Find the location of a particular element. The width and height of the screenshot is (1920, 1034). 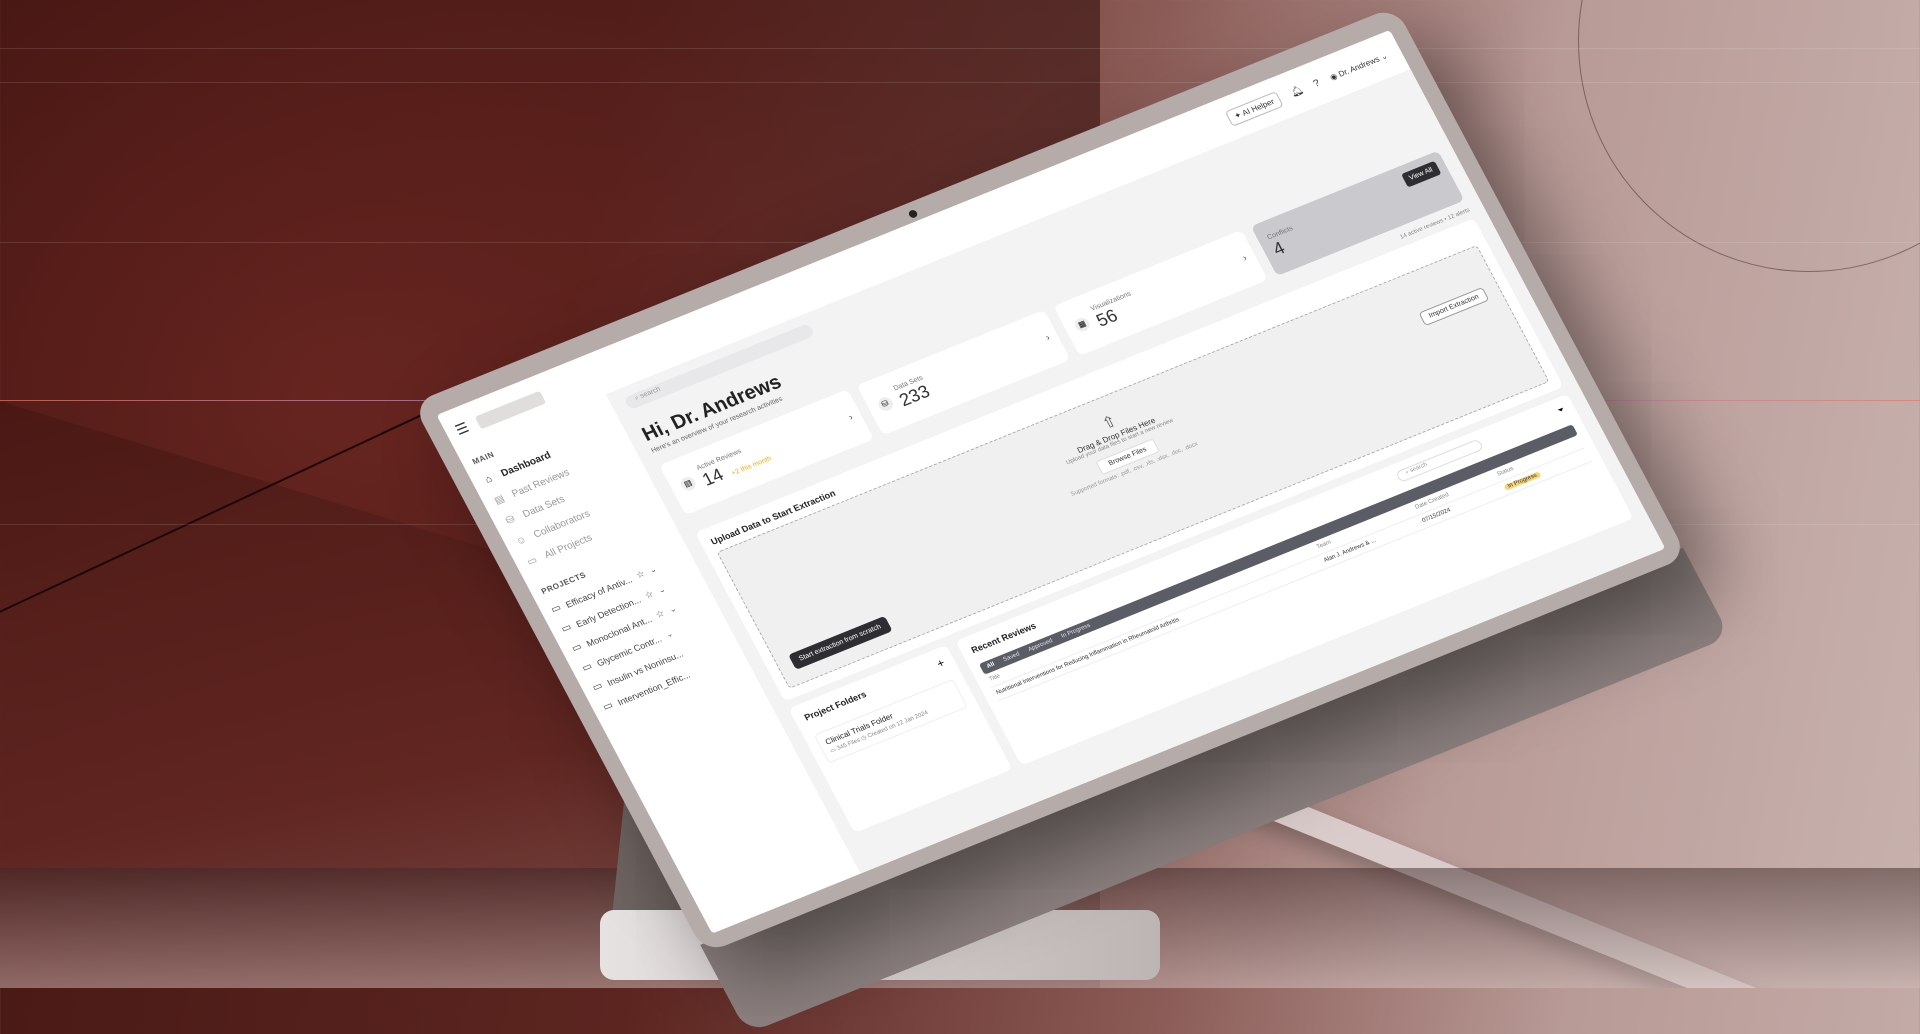

start-extraction-button: Start extraction from scratch is located at coordinates (840, 643).